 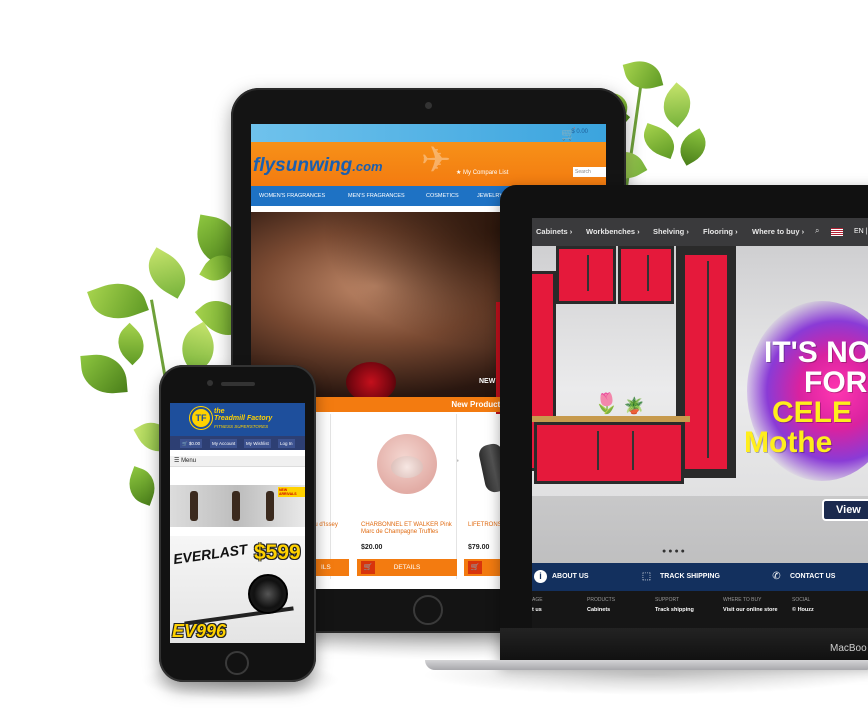 What do you see at coordinates (237, 663) in the screenshot?
I see `phone-home-button` at bounding box center [237, 663].